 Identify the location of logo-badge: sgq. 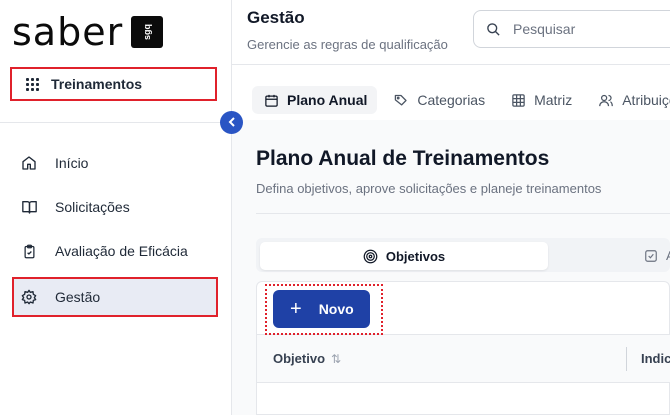
(147, 32).